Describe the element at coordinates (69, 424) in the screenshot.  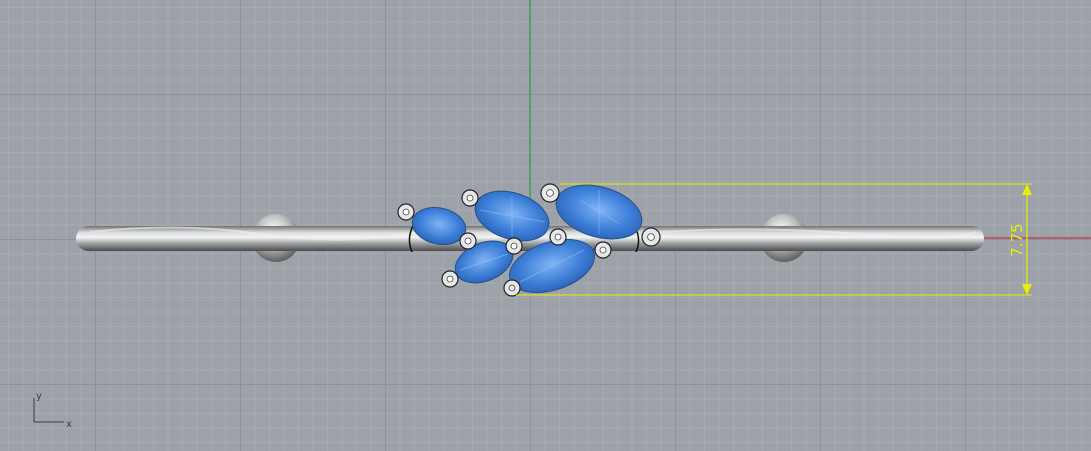
I see `triad-x-label: x` at that location.